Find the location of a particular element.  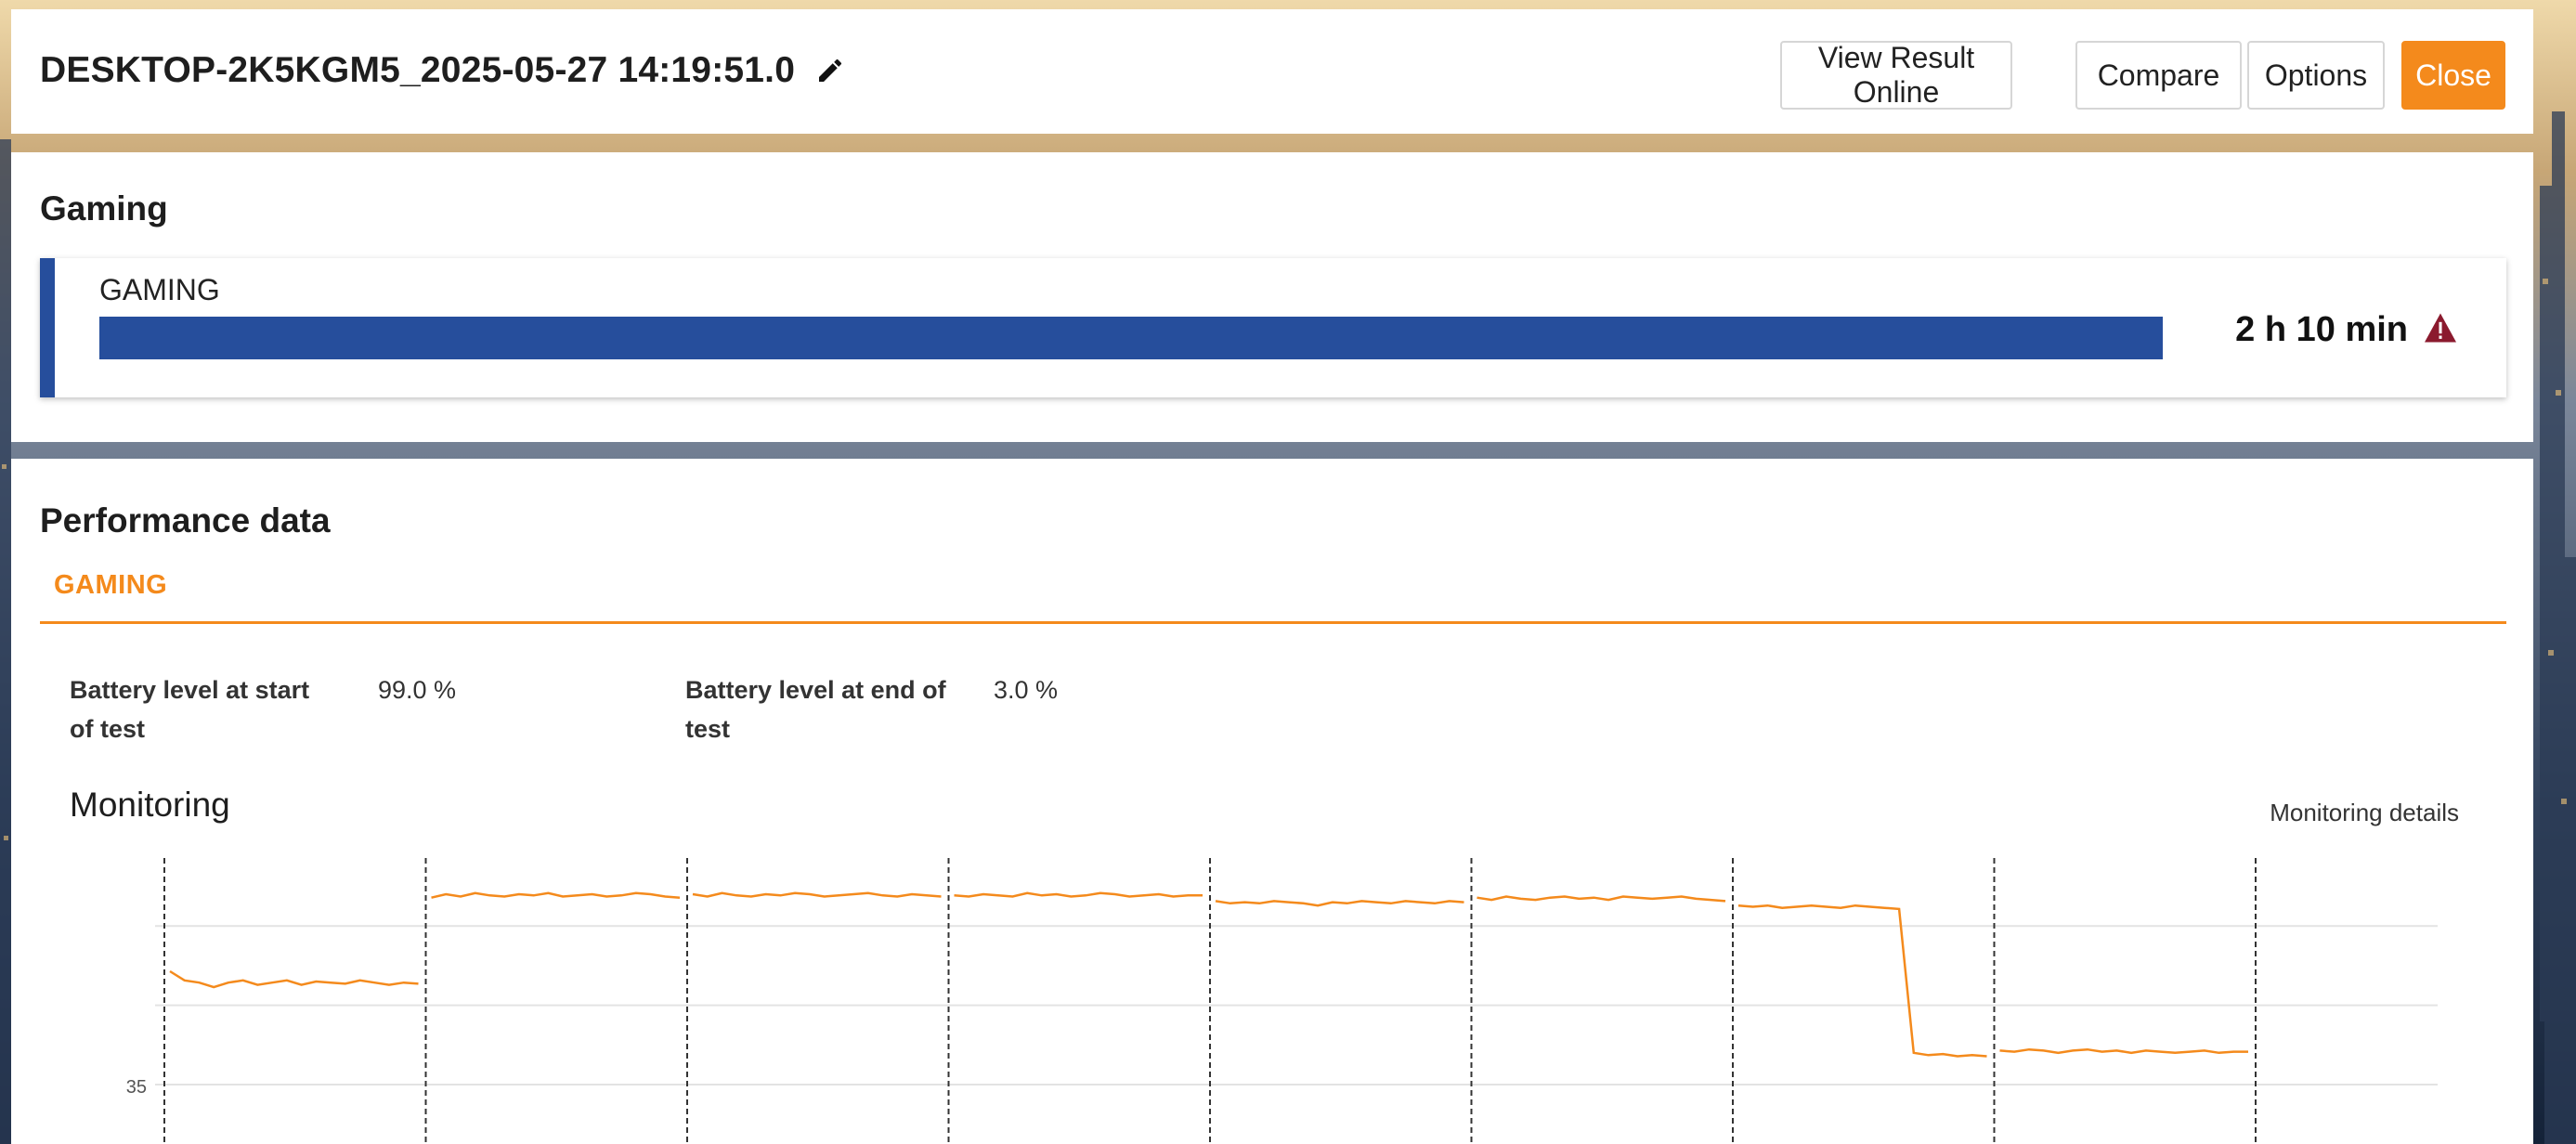

battery-end-label: Battery level at end of test is located at coordinates (815, 709).